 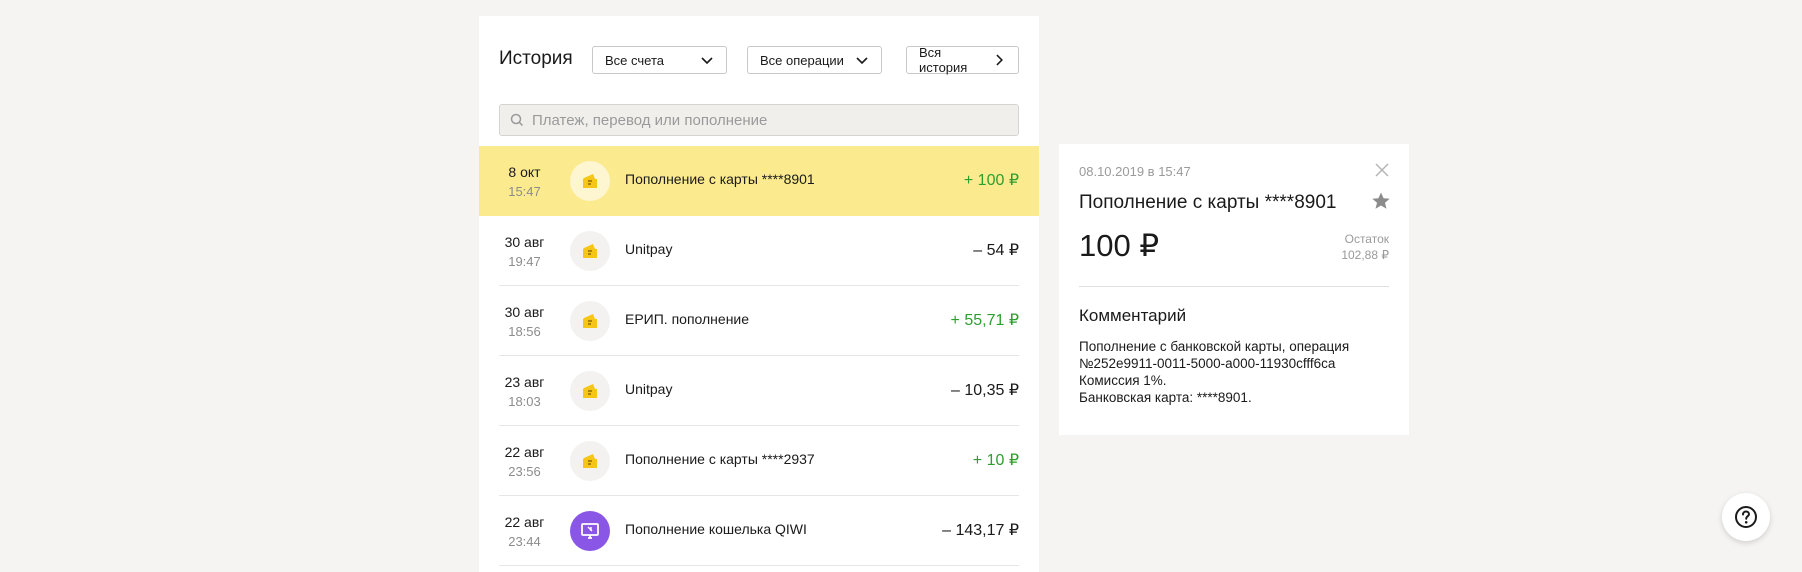 I want to click on search-icon, so click(x=517, y=120).